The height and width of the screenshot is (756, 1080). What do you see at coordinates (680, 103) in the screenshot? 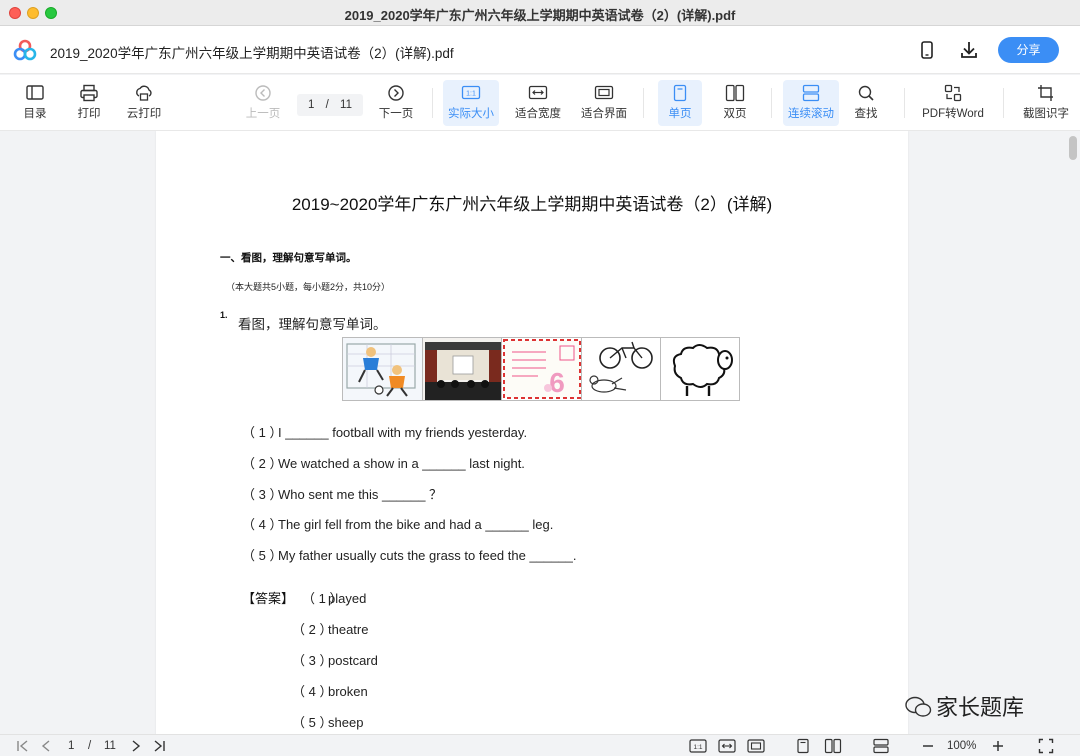
I see `single-page-button: 单页` at bounding box center [680, 103].